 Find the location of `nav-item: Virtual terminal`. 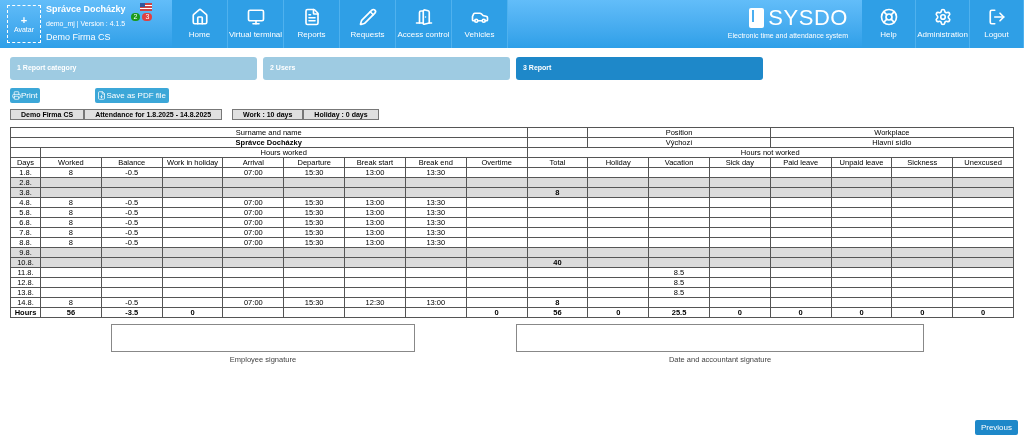

nav-item: Virtual terminal is located at coordinates (256, 24).